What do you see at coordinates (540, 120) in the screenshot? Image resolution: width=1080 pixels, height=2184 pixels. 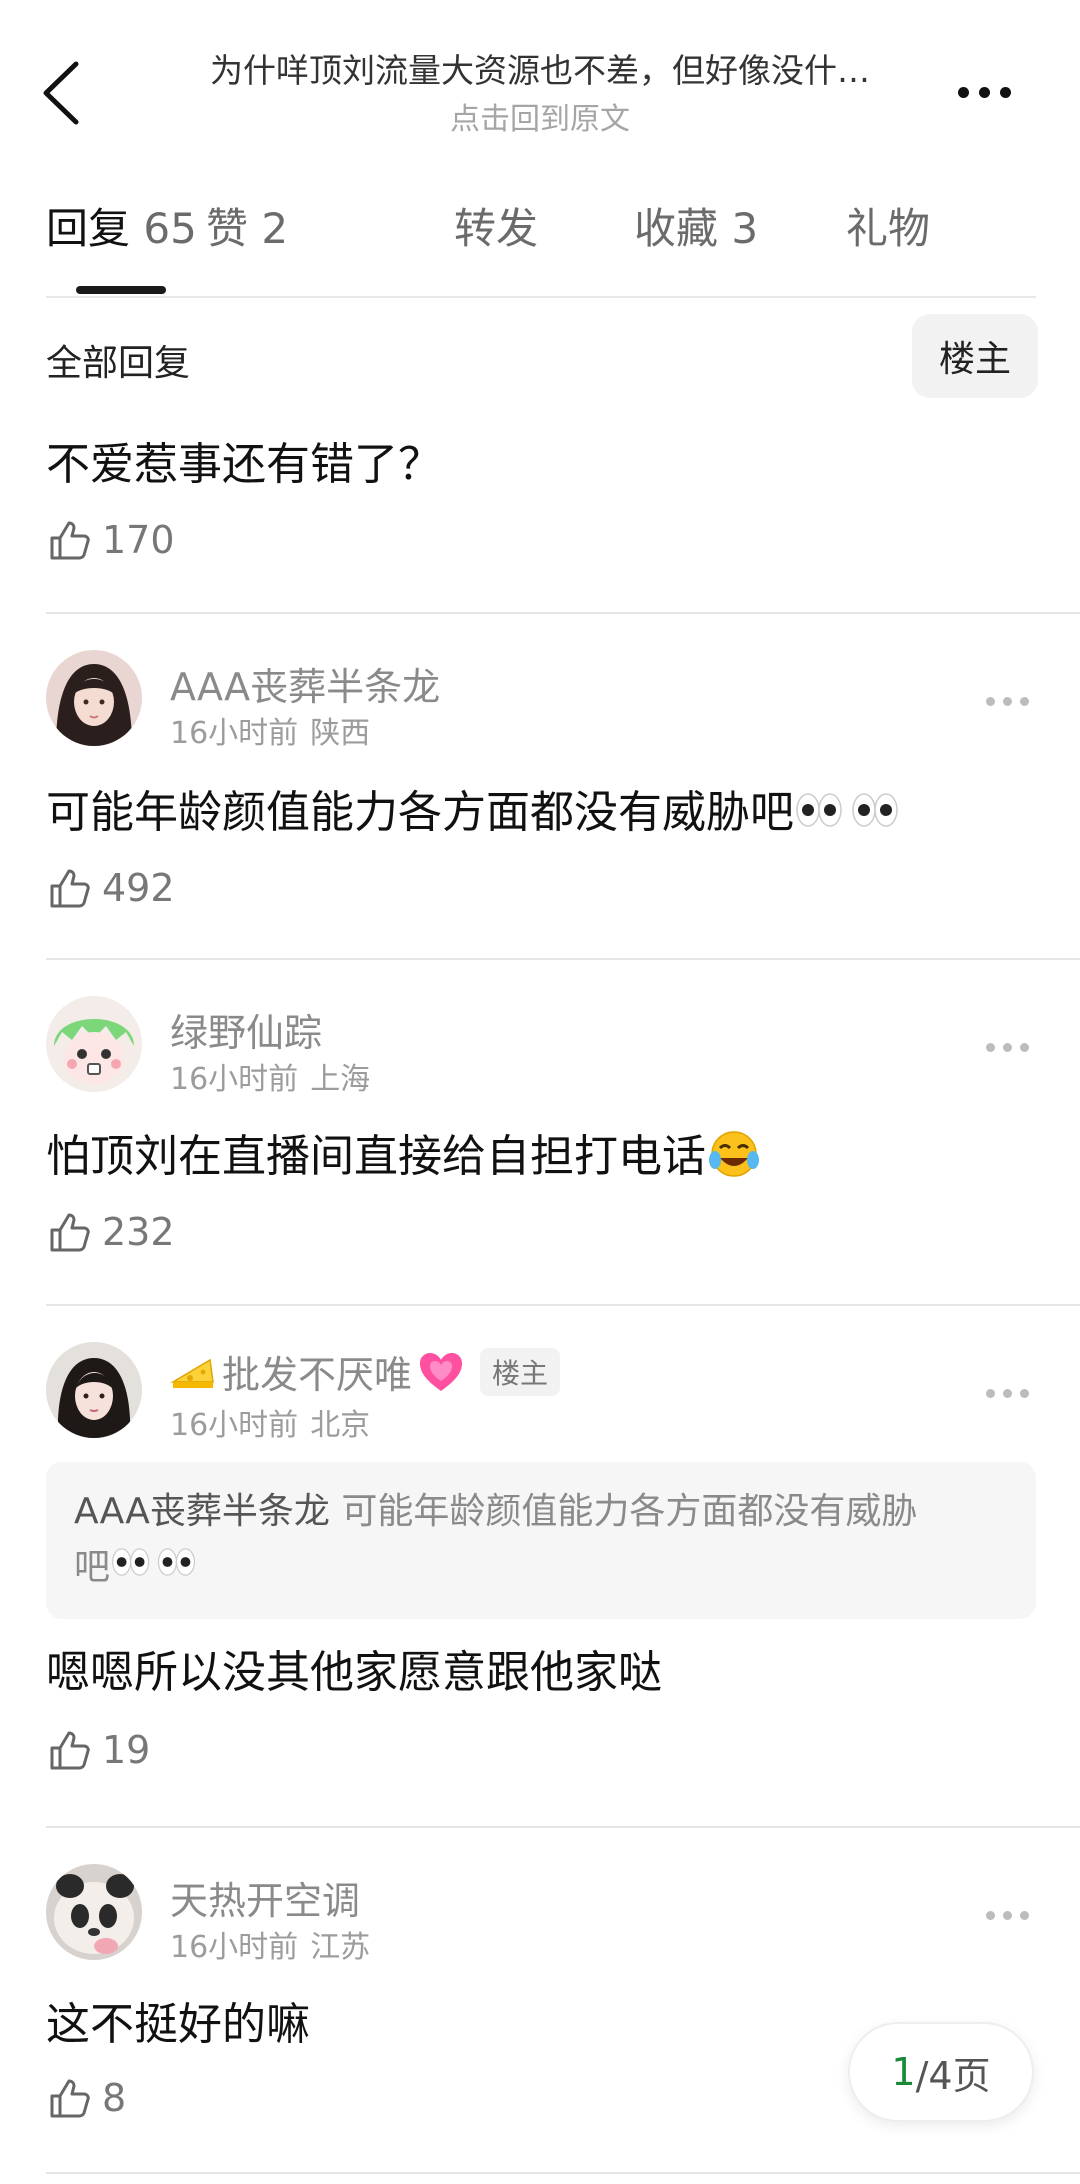 I see `back-to-original-link: 点击回到原文` at bounding box center [540, 120].